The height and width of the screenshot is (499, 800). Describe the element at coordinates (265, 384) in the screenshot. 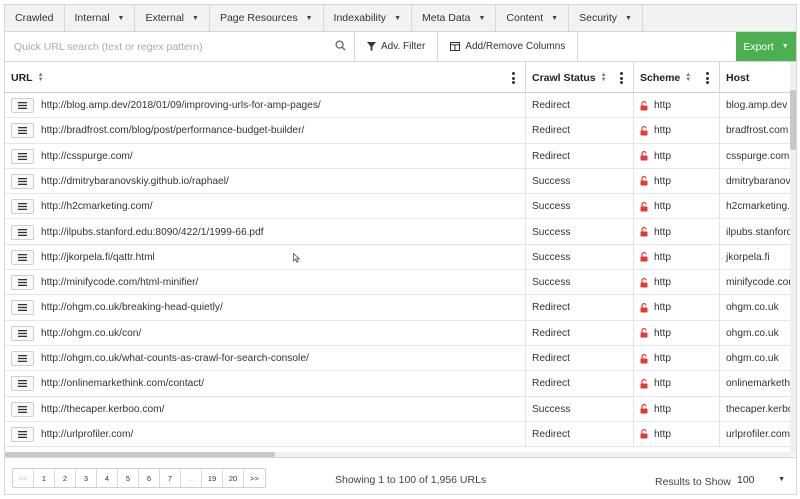

I see `url-cell: http://onlinemarkethink.com/contact/` at that location.